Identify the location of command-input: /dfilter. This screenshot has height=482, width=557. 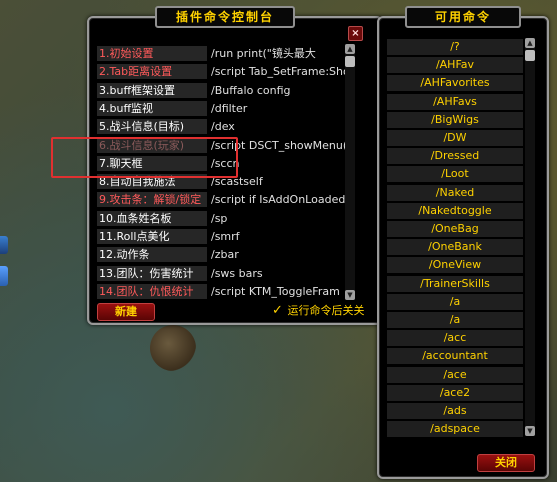
(281, 108).